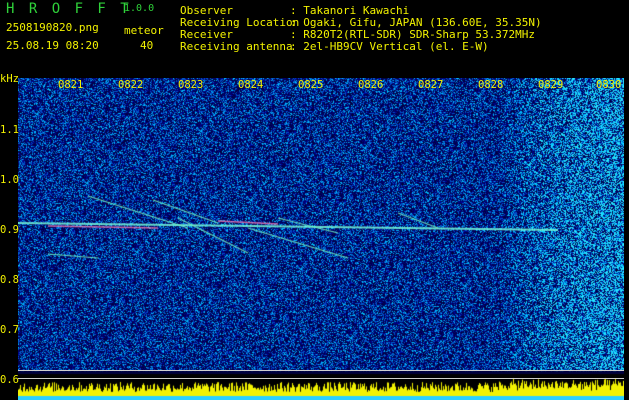 The height and width of the screenshot is (400, 629). I want to click on x-tick-label: 0825, so click(311, 85).